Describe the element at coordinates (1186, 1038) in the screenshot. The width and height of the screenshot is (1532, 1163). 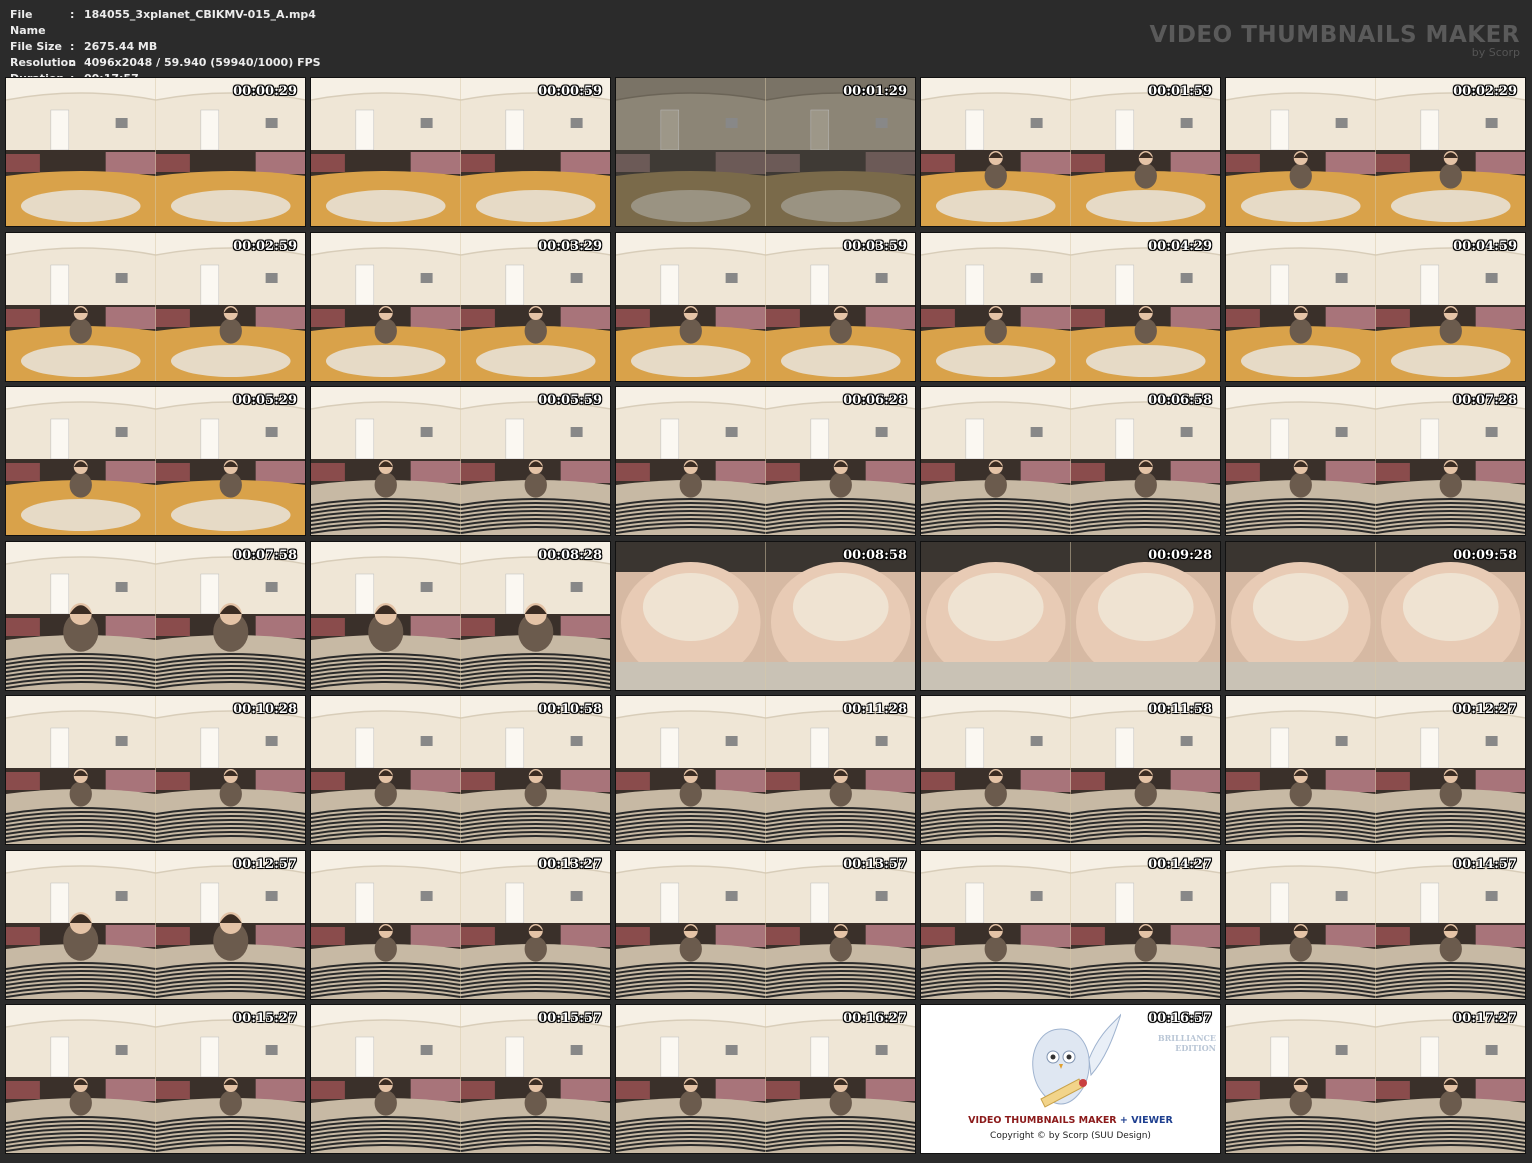
I see `edition-line: BRILLIANCE` at that location.